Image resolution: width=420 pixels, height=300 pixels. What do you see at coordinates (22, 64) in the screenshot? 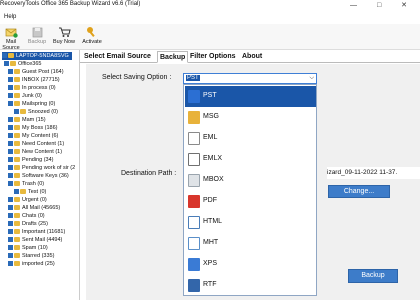
I see `tree-item: Office365` at bounding box center [22, 64].